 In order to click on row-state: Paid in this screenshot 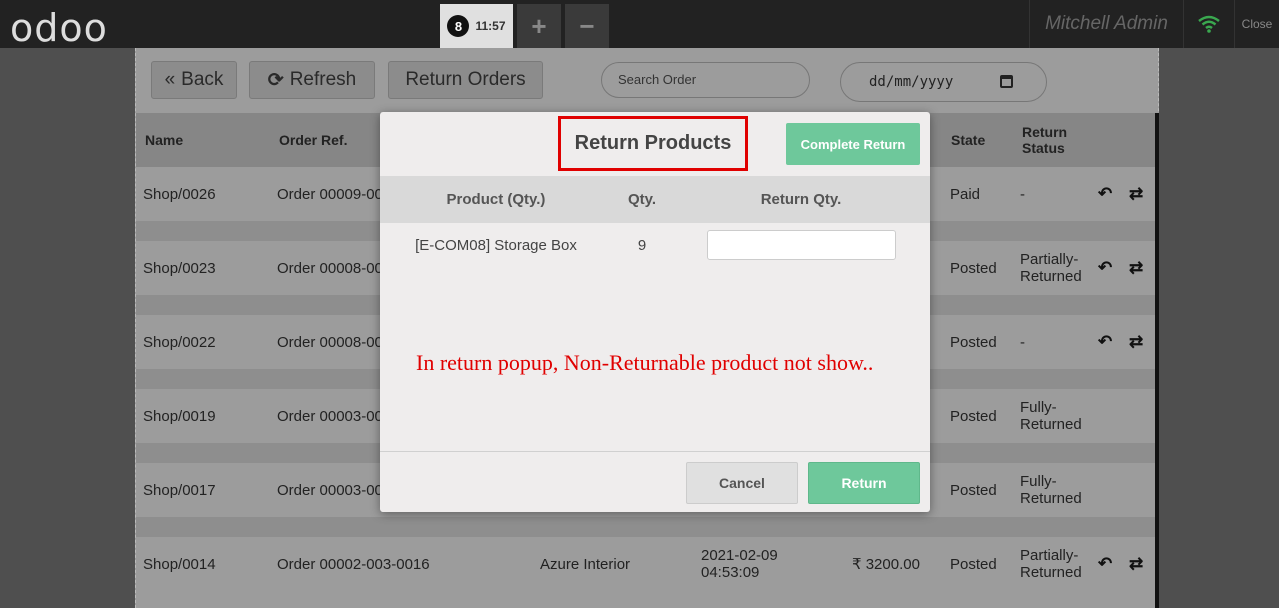, I will do `click(965, 194)`.